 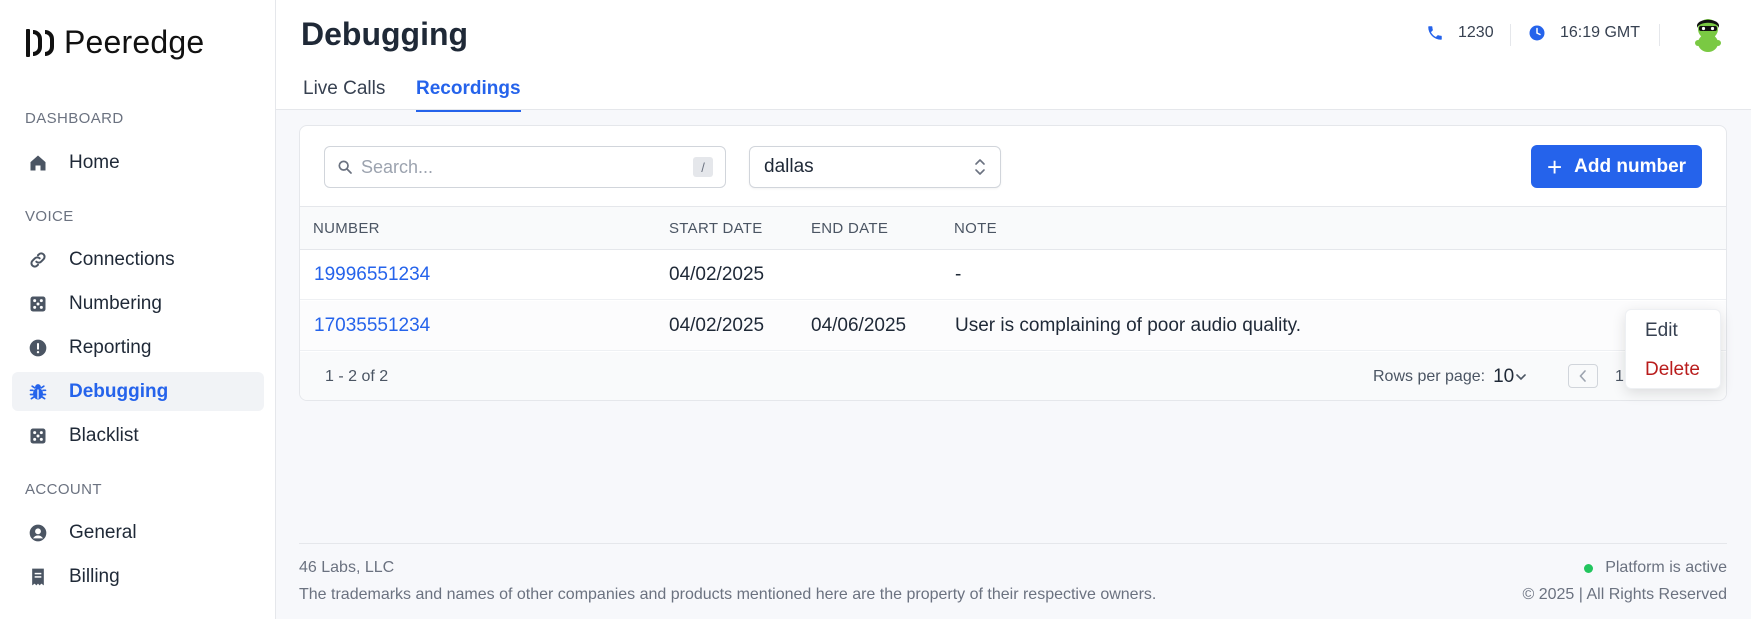 What do you see at coordinates (138, 576) in the screenshot?
I see `sidebar-item-billing: Billing` at bounding box center [138, 576].